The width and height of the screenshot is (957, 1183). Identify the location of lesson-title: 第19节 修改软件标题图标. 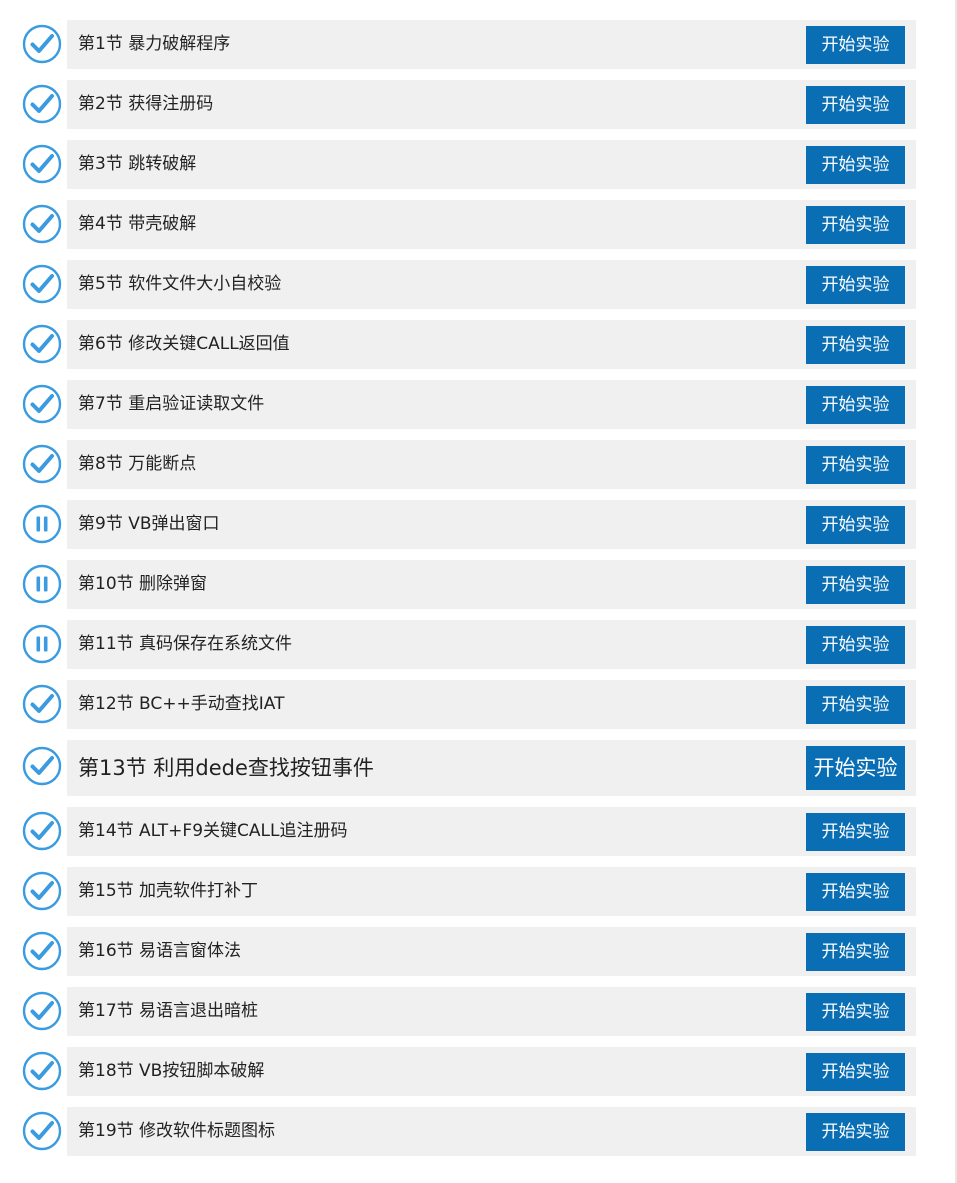
(177, 1131).